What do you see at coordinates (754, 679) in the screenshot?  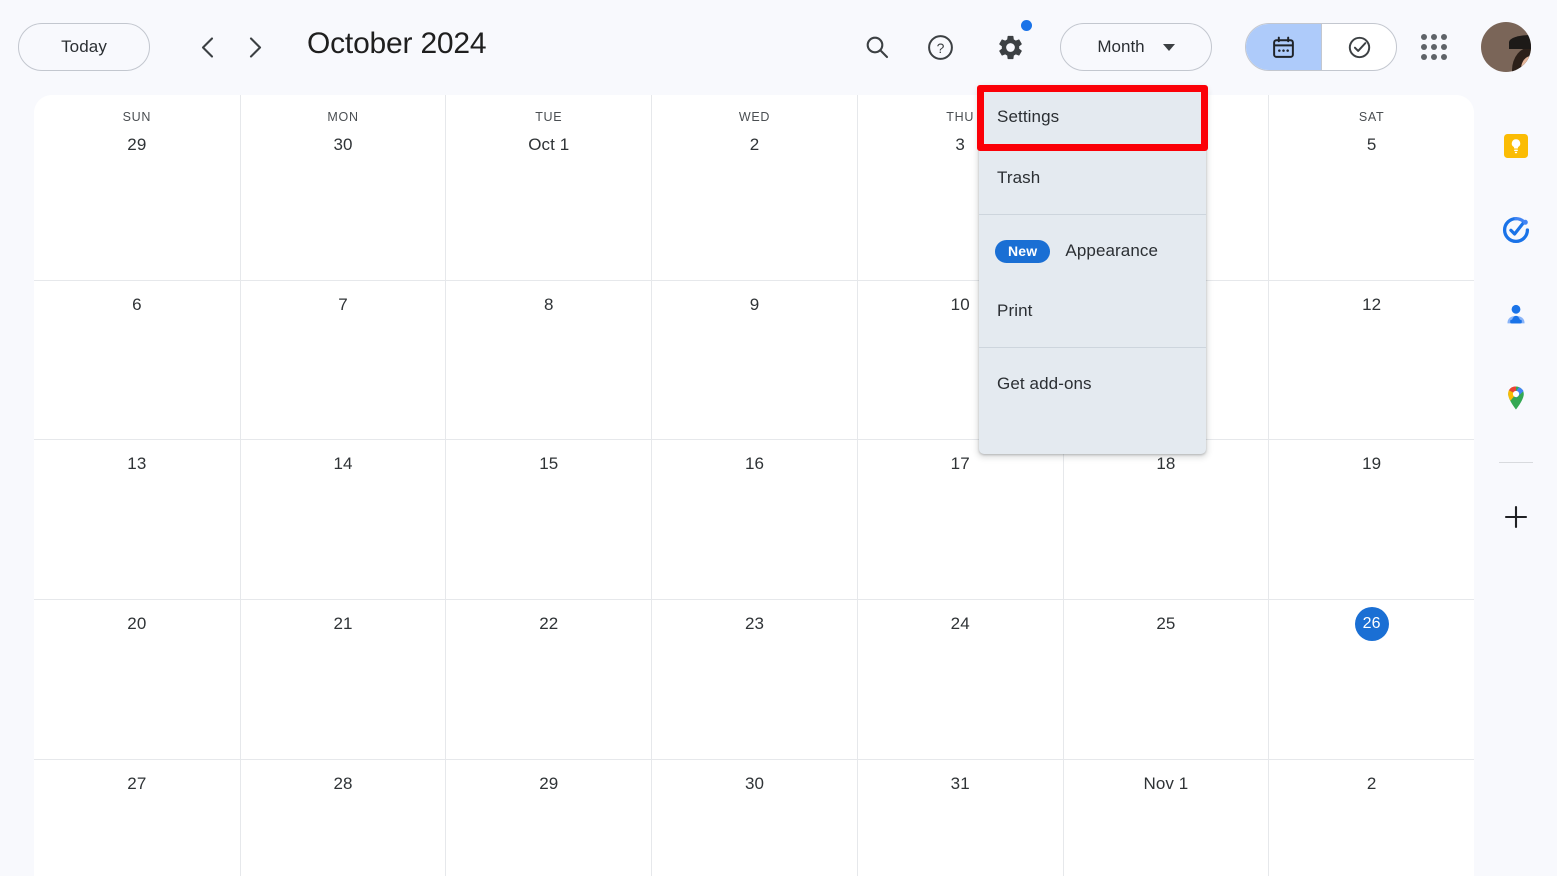 I see `day-cell: 23` at bounding box center [754, 679].